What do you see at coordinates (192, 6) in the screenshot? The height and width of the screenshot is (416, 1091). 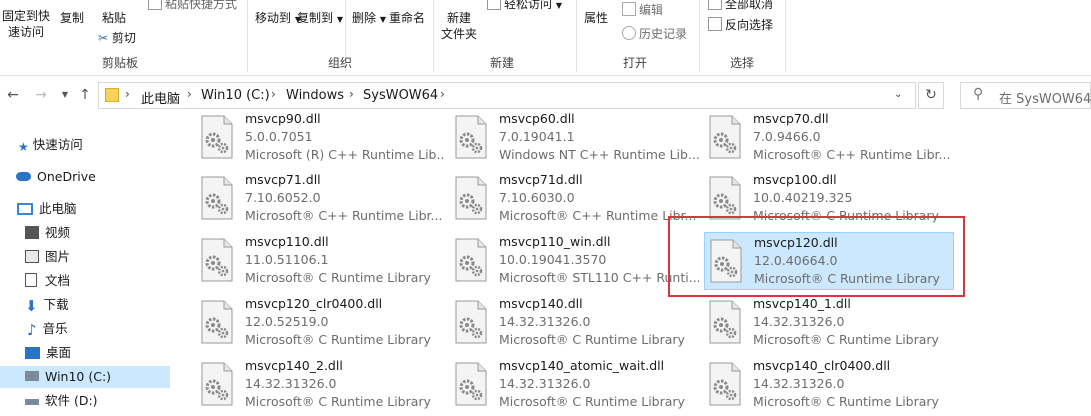 I see `paste-shortcut-button: 粘贴快捷方式` at bounding box center [192, 6].